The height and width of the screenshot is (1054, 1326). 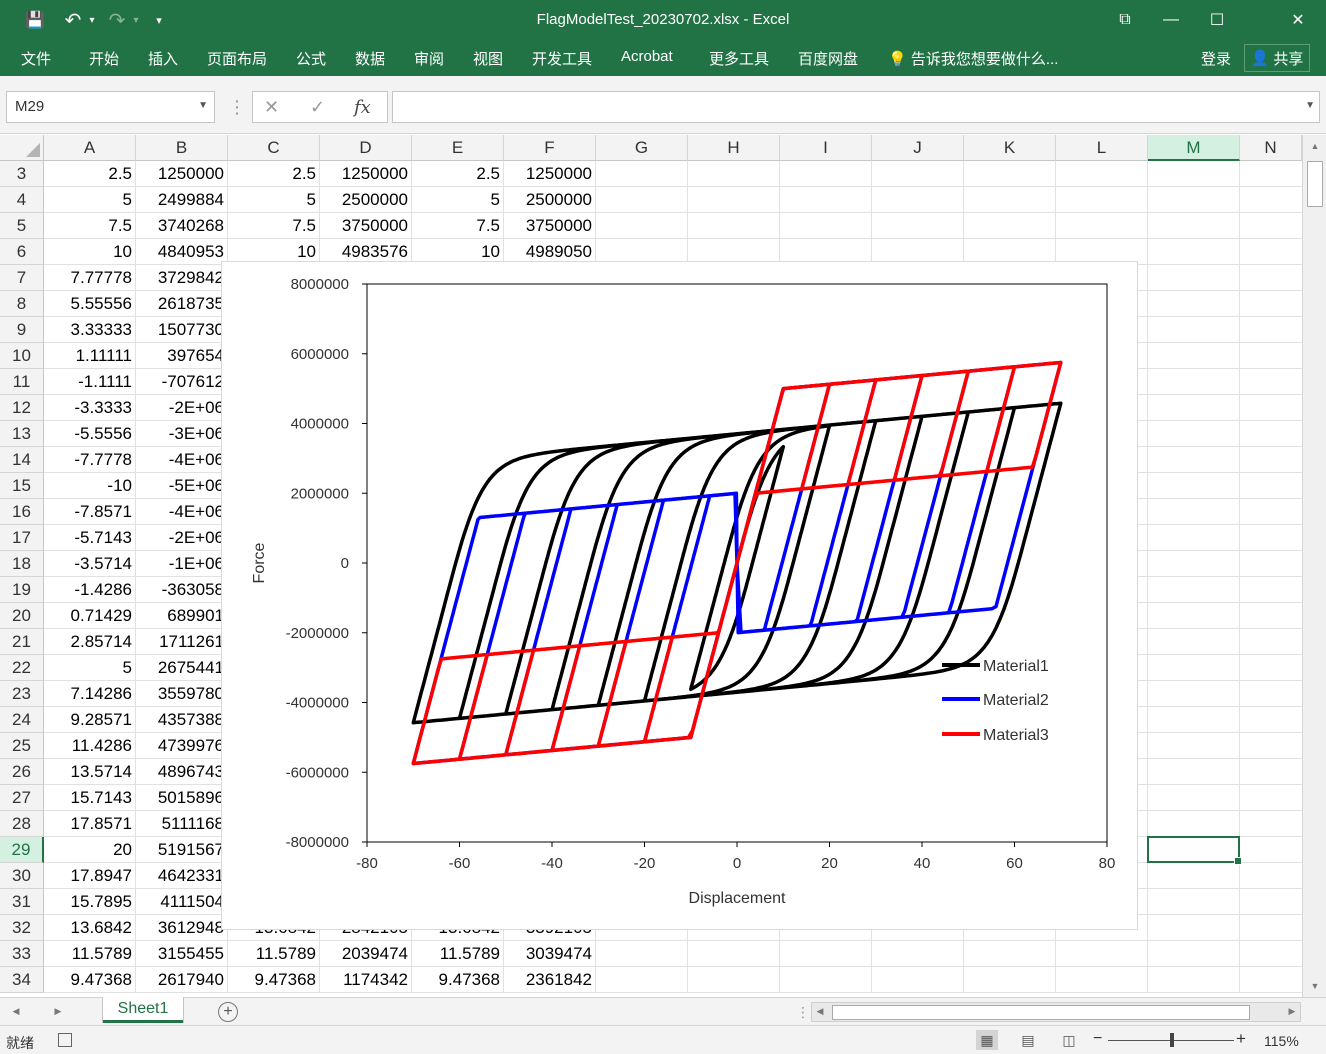 What do you see at coordinates (117, 20) in the screenshot?
I see `redo-icon: ↷` at bounding box center [117, 20].